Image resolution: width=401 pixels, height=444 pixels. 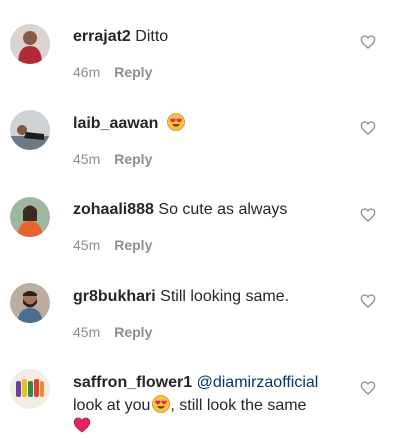 What do you see at coordinates (82, 425) in the screenshot?
I see `red-heart-emoji` at bounding box center [82, 425].